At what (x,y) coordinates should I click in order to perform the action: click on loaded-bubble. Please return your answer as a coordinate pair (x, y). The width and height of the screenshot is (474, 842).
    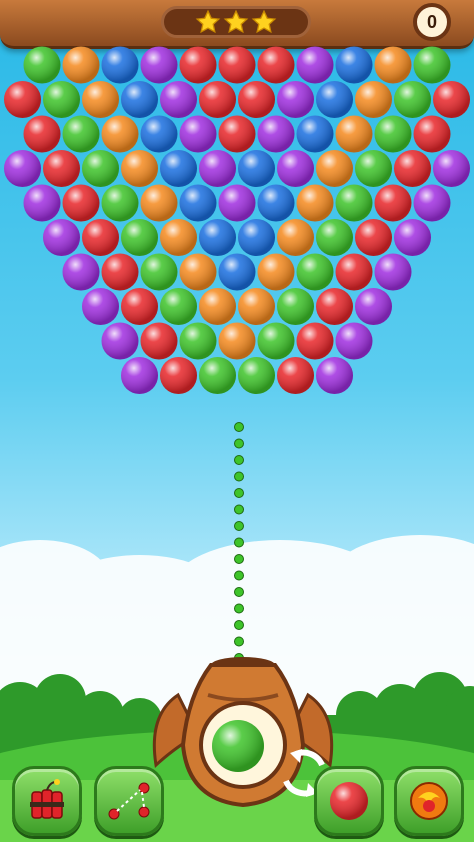
    Looking at the image, I should click on (238, 746).